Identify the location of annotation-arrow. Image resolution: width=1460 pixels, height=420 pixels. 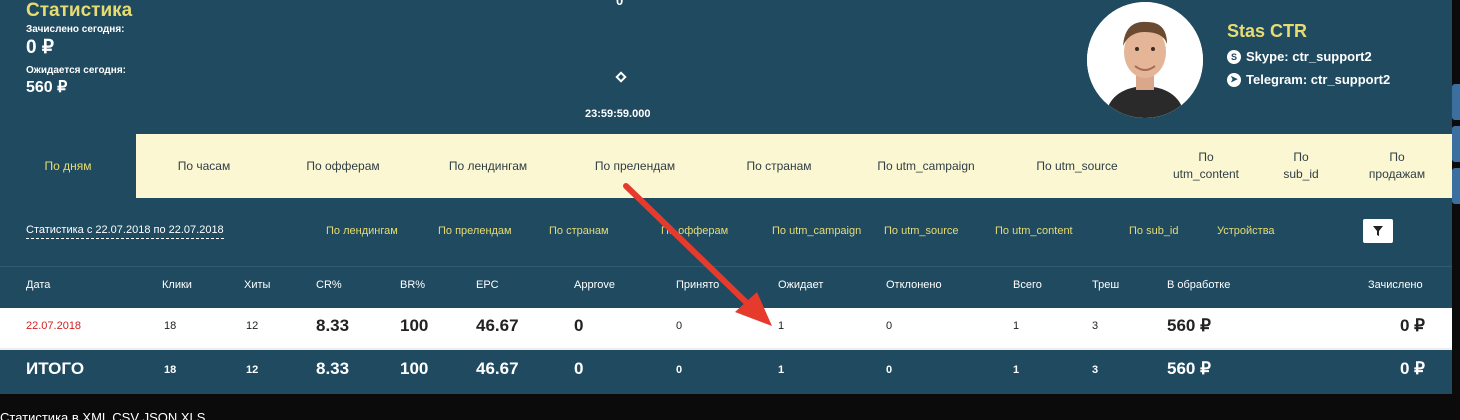
(697, 254).